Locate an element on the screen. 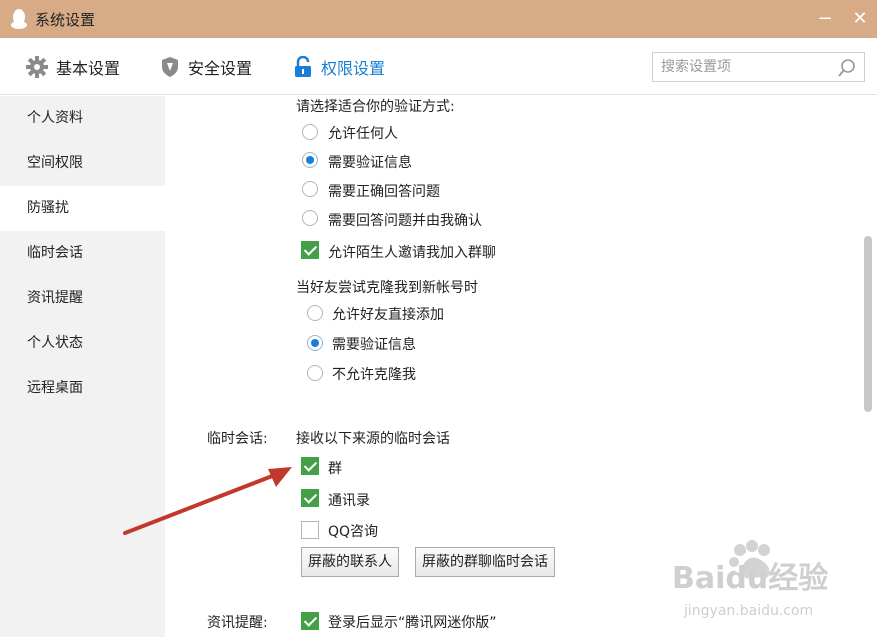 The image size is (877, 637). sidebar-item-temp-session: 临时会话 is located at coordinates (82, 253).